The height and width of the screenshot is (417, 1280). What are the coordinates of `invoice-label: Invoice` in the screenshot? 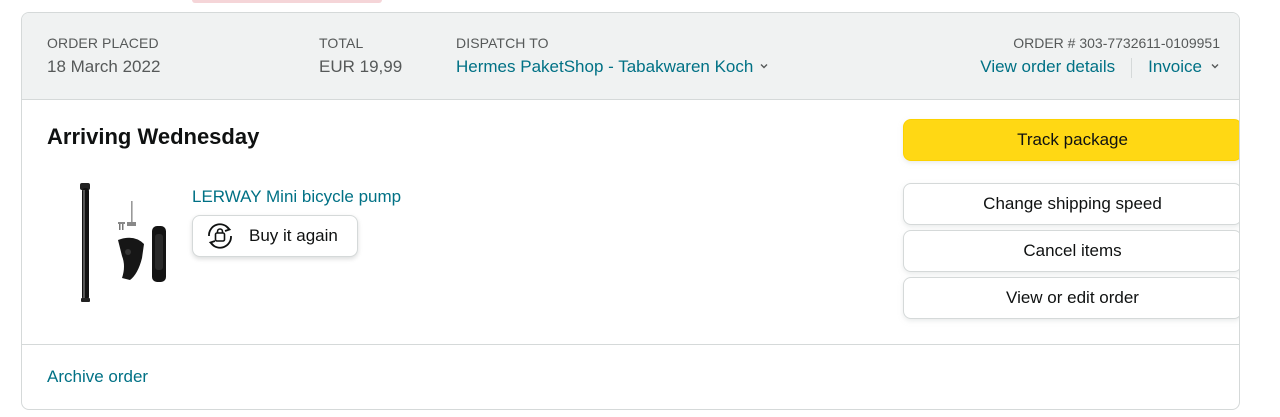 It's located at (1175, 66).